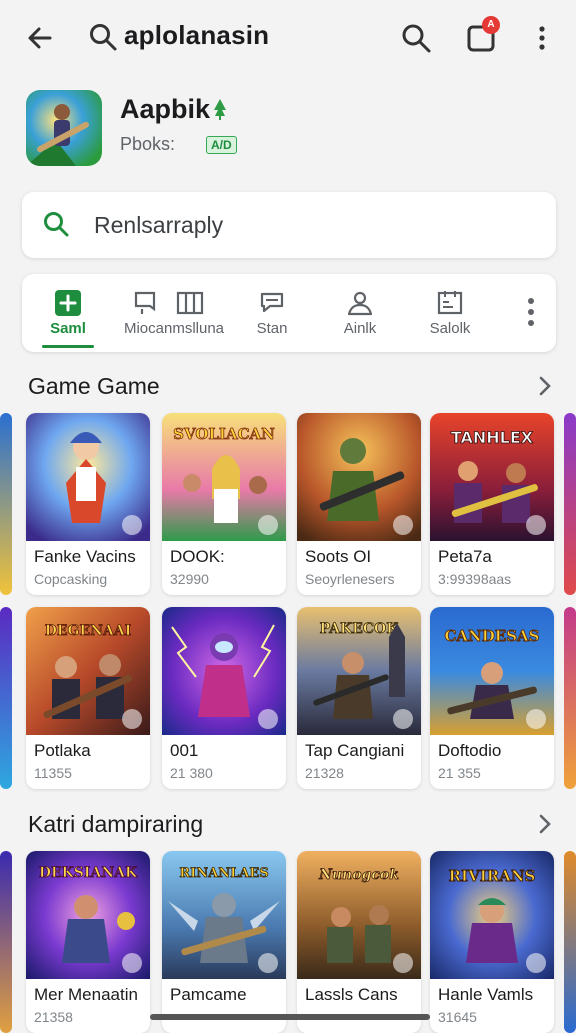  What do you see at coordinates (360, 629) in the screenshot?
I see `svg-text: PAKECOK` at bounding box center [360, 629].